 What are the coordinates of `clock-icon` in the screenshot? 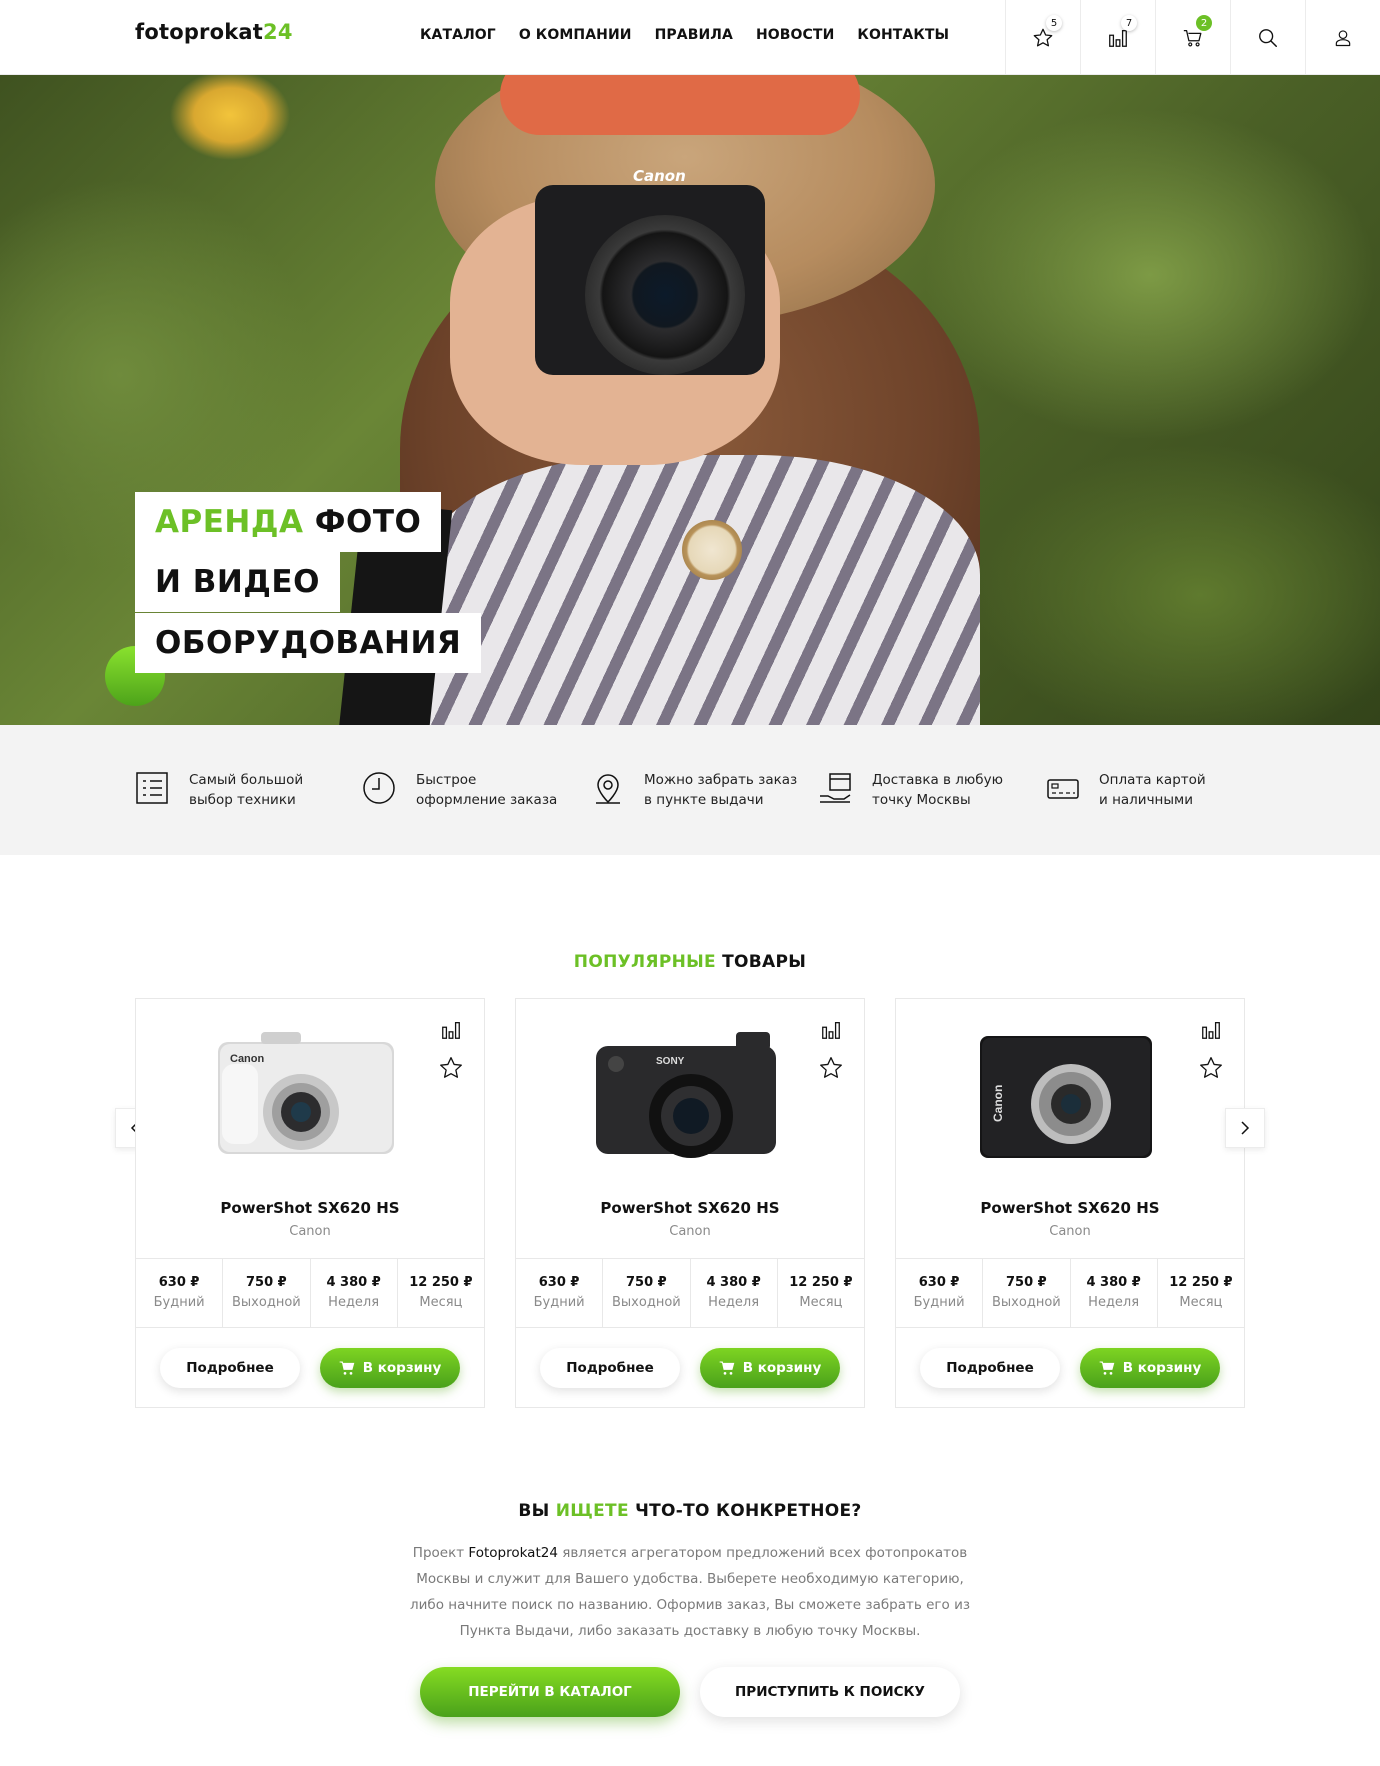 It's located at (379, 788).